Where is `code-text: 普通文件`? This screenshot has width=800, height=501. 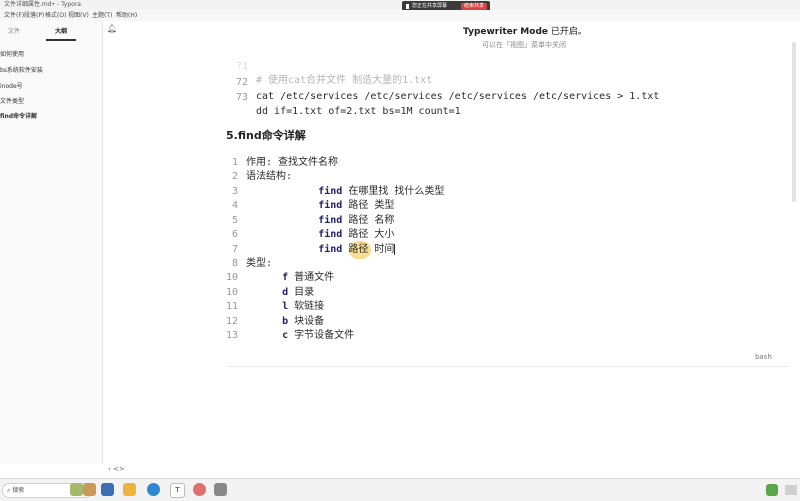 code-text: 普通文件 is located at coordinates (311, 277).